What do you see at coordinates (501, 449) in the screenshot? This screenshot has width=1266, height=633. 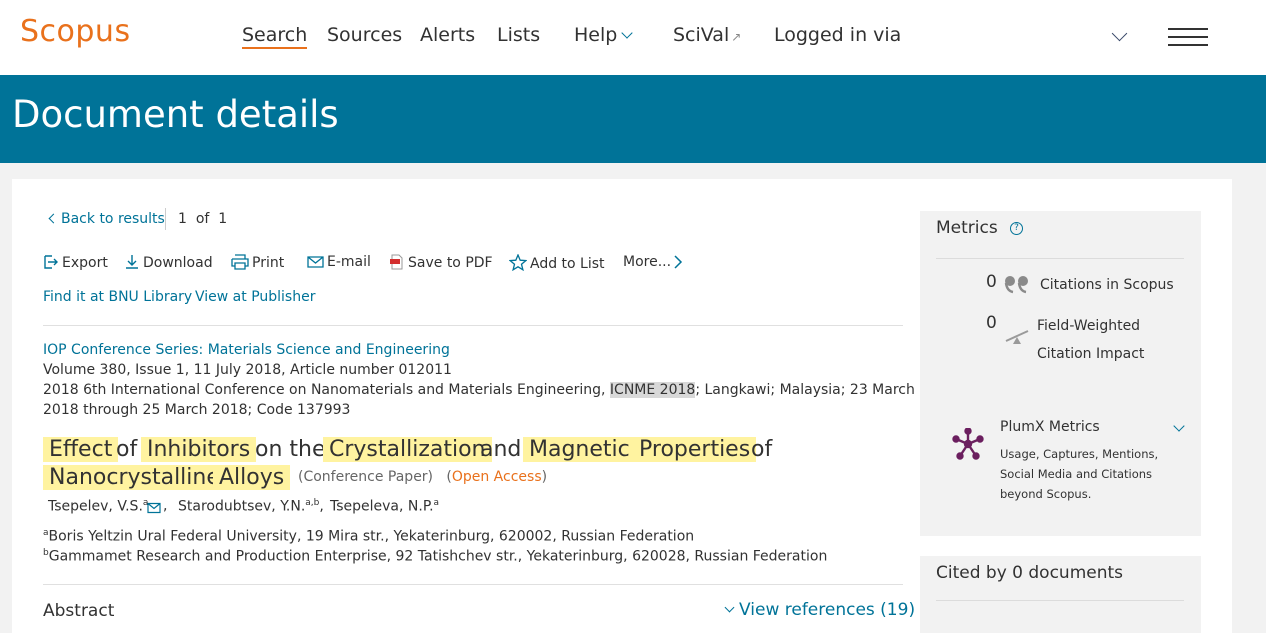 I see `title-word: and` at bounding box center [501, 449].